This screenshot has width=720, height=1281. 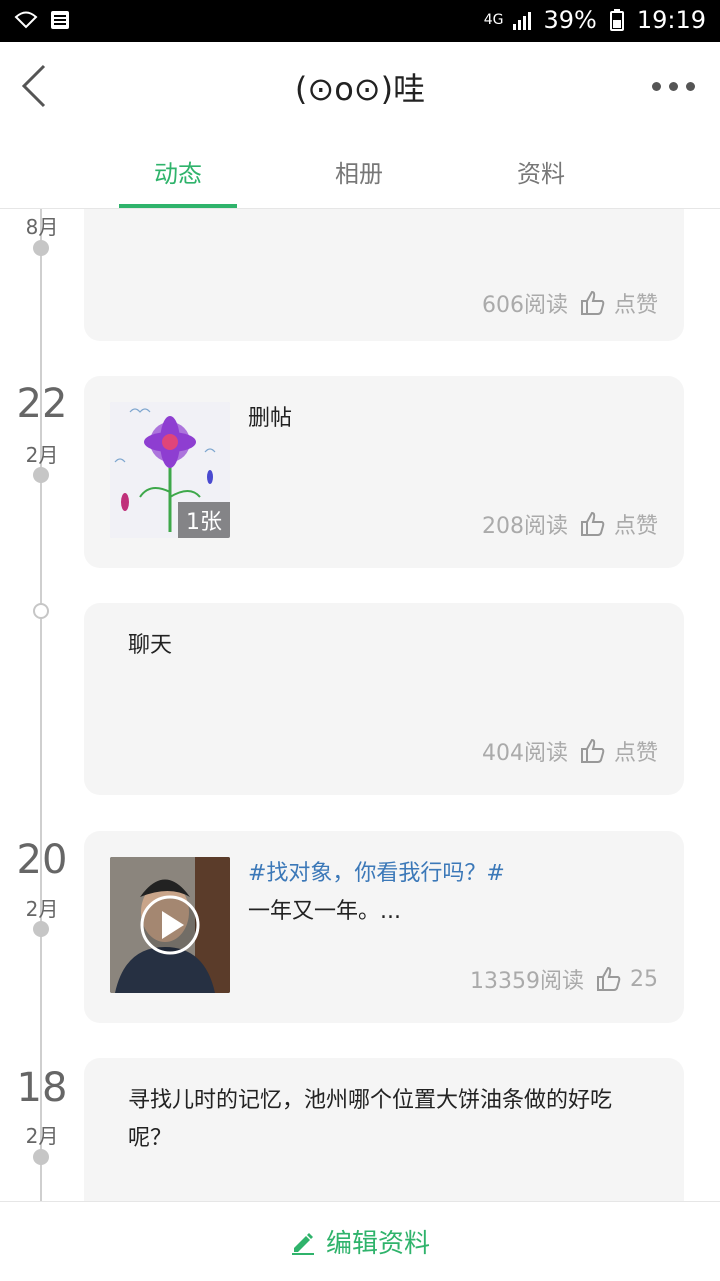 What do you see at coordinates (570, 524) in the screenshot?
I see `post-meta: 208阅读 点赞` at bounding box center [570, 524].